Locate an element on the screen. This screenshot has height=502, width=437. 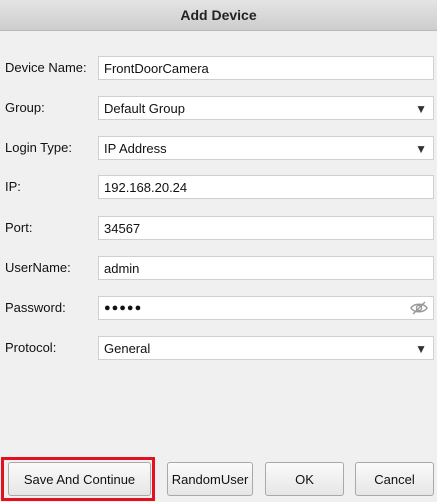
random-user-button: RandomUser is located at coordinates (210, 479).